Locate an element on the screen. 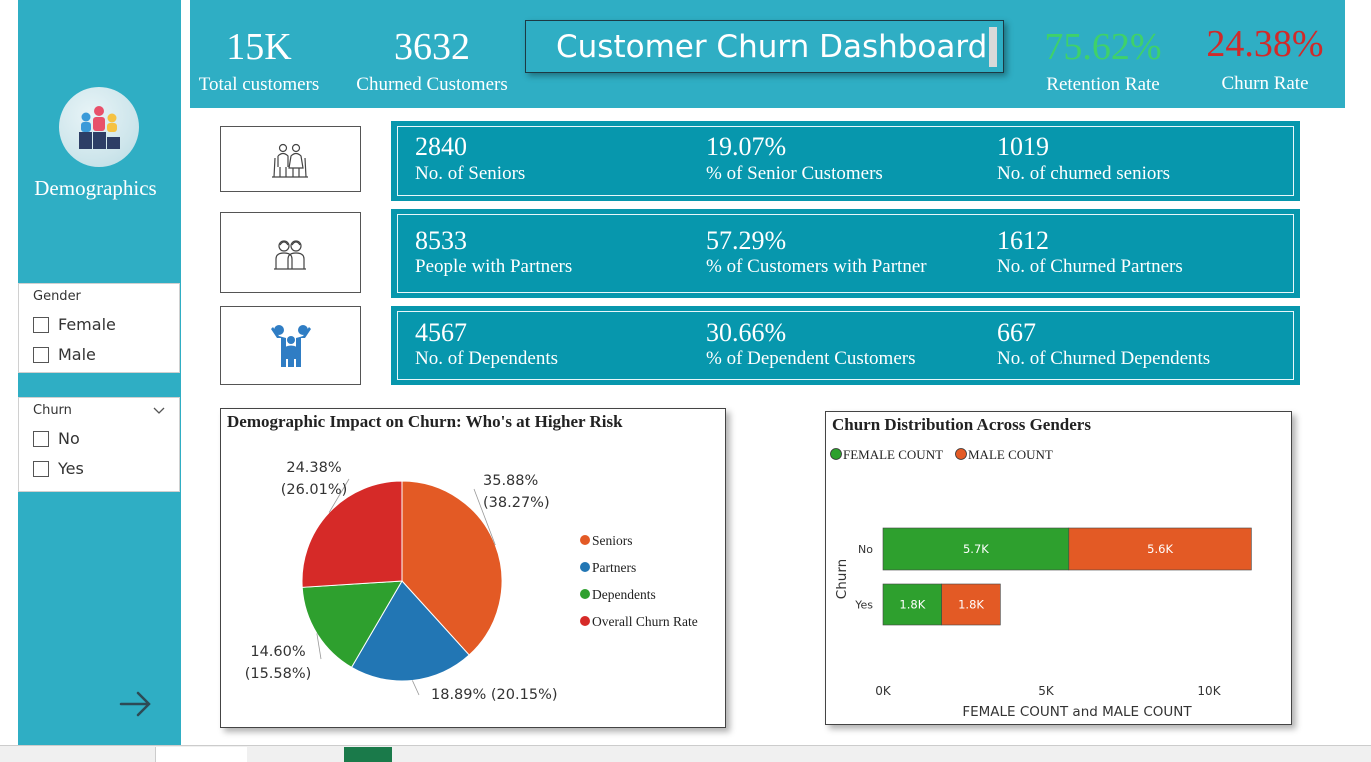 The width and height of the screenshot is (1371, 762). churned-partners-value: 1612 is located at coordinates (1023, 240).